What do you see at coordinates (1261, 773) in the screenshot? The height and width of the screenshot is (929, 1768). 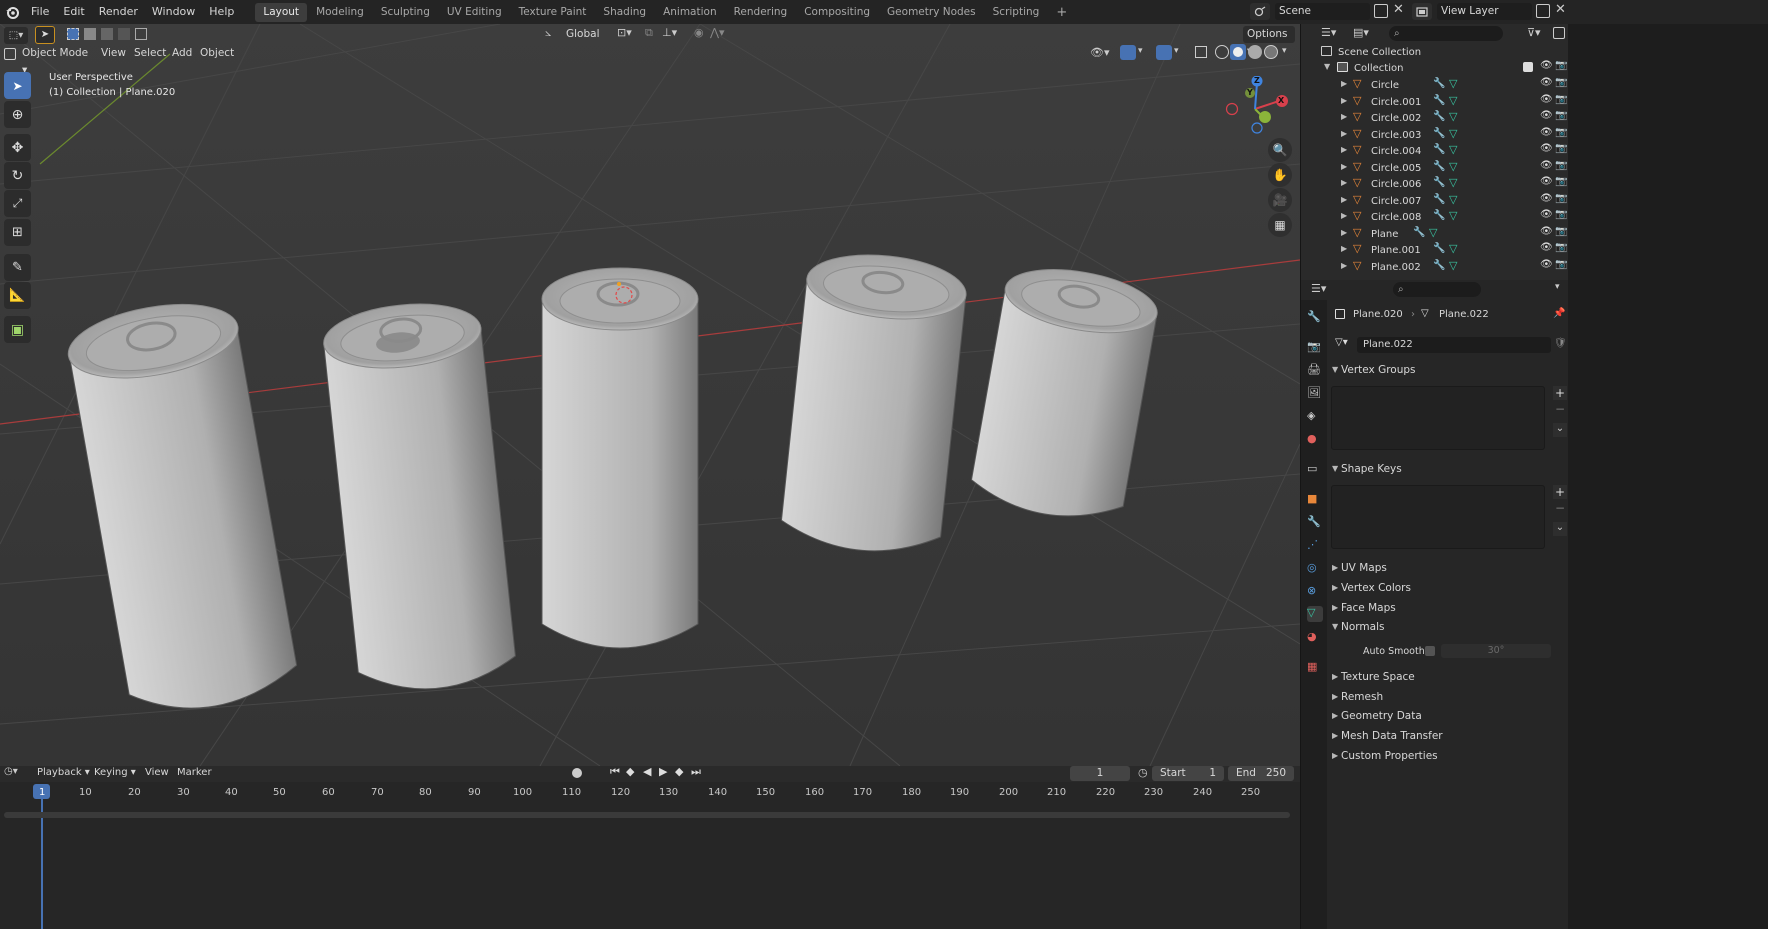 I see `end-frame-field: End 250` at bounding box center [1261, 773].